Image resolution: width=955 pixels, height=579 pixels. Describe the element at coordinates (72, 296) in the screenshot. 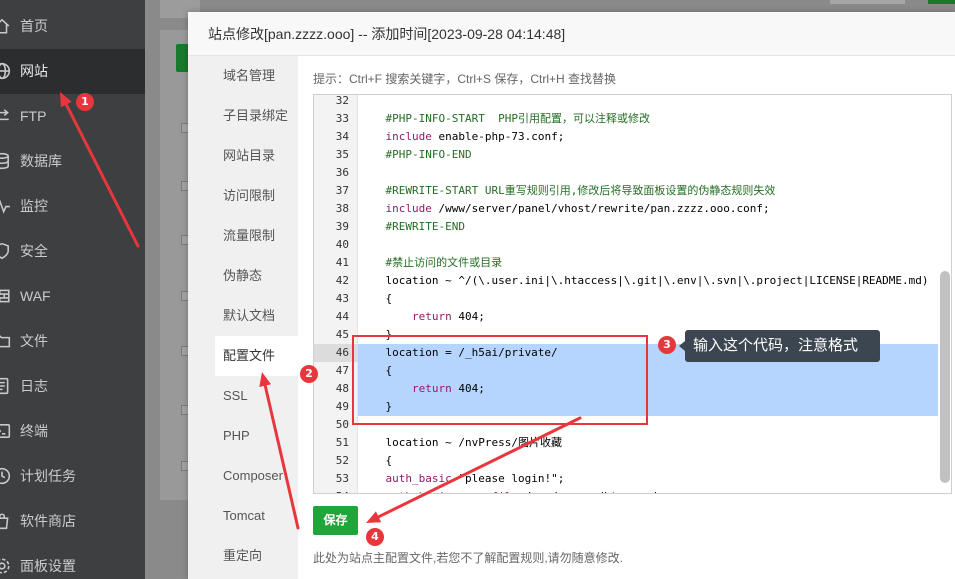

I see `sidebar-item-waf: WAF` at that location.